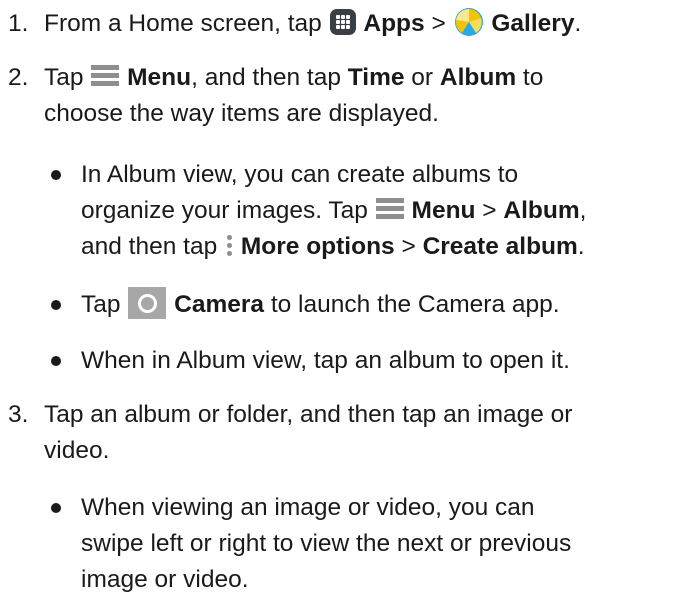 The width and height of the screenshot is (673, 598). Describe the element at coordinates (18, 414) in the screenshot. I see `step-number: 3.` at that location.